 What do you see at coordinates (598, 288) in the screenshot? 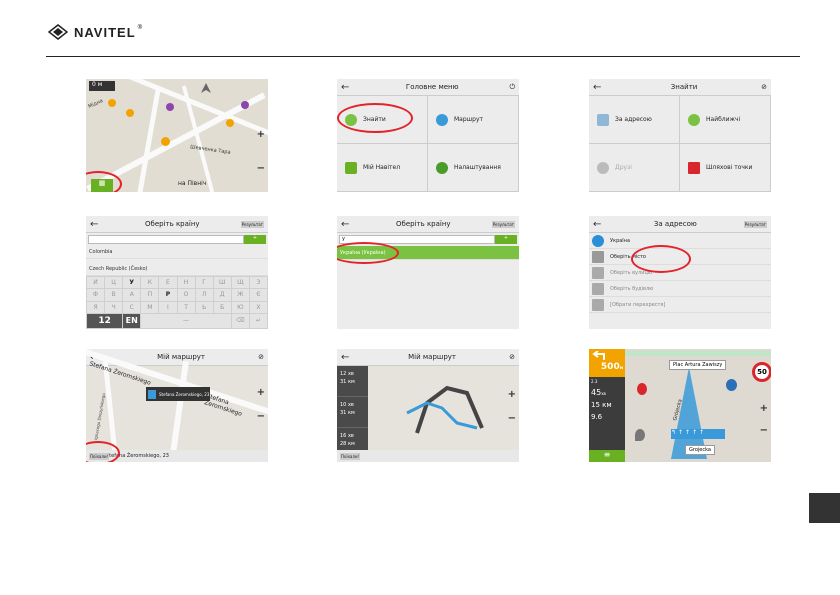
I see `building-icon` at bounding box center [598, 288].